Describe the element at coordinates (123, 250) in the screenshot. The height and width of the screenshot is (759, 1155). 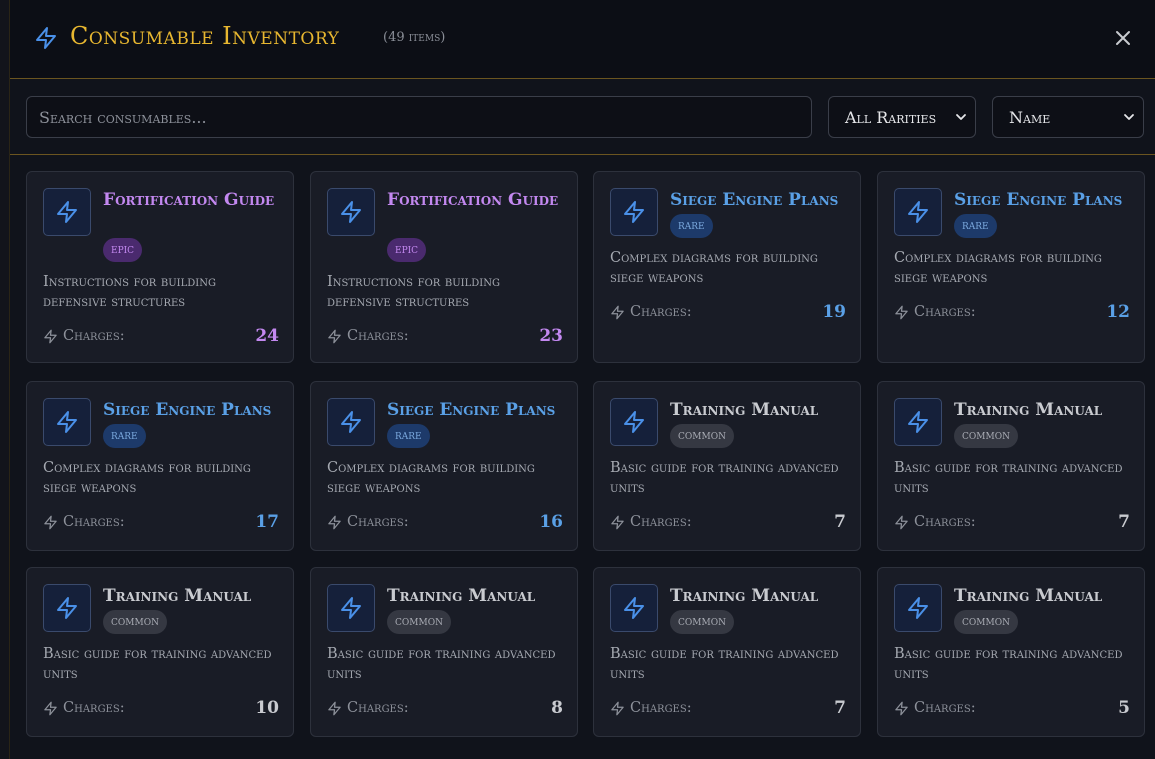
I see `rarity-badge: epic` at that location.